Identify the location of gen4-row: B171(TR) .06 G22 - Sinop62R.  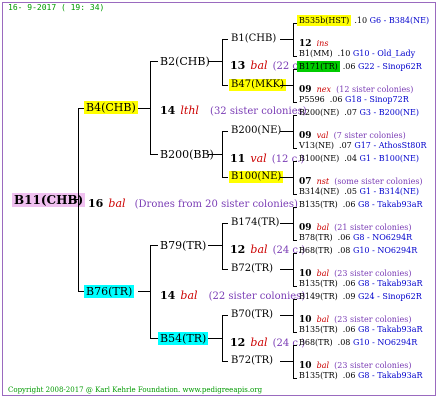
(359, 66).